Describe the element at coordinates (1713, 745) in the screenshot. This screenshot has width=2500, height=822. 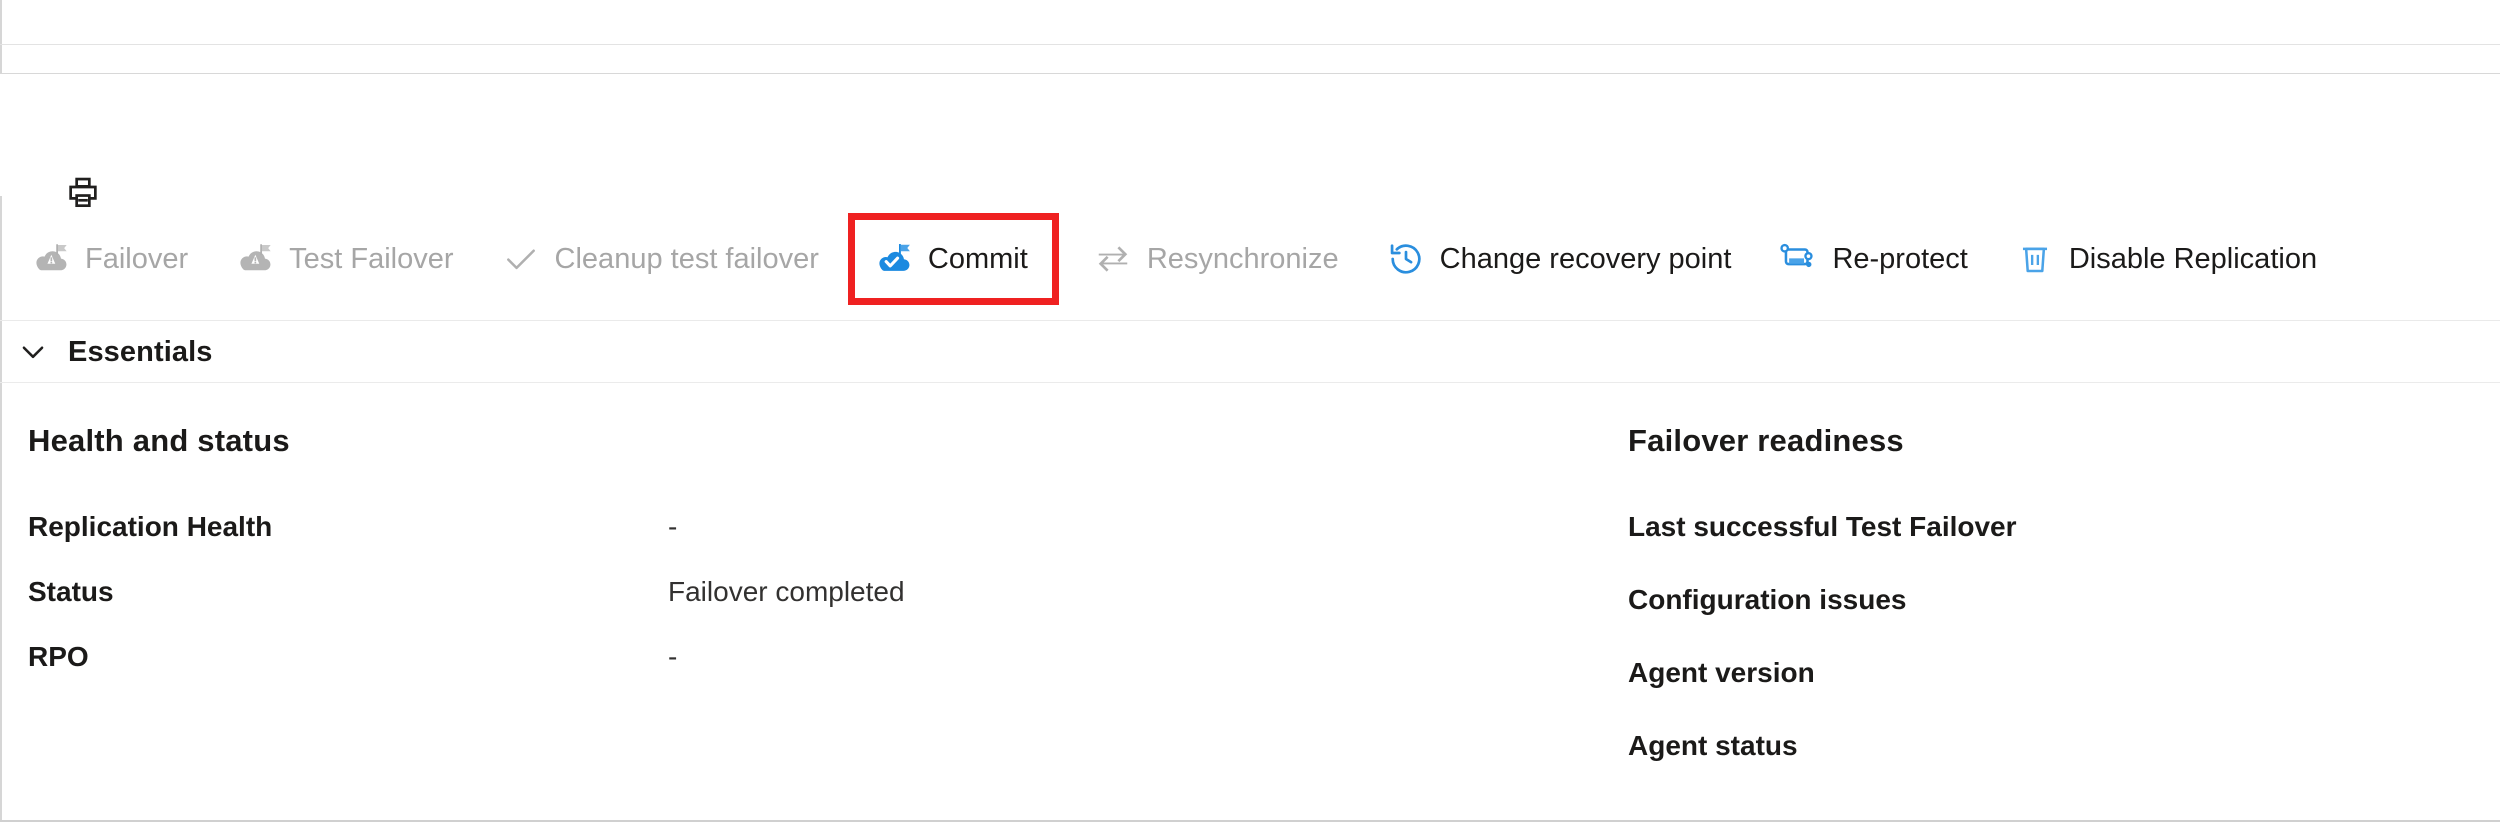
I see `agent-status-label: Agent status` at that location.